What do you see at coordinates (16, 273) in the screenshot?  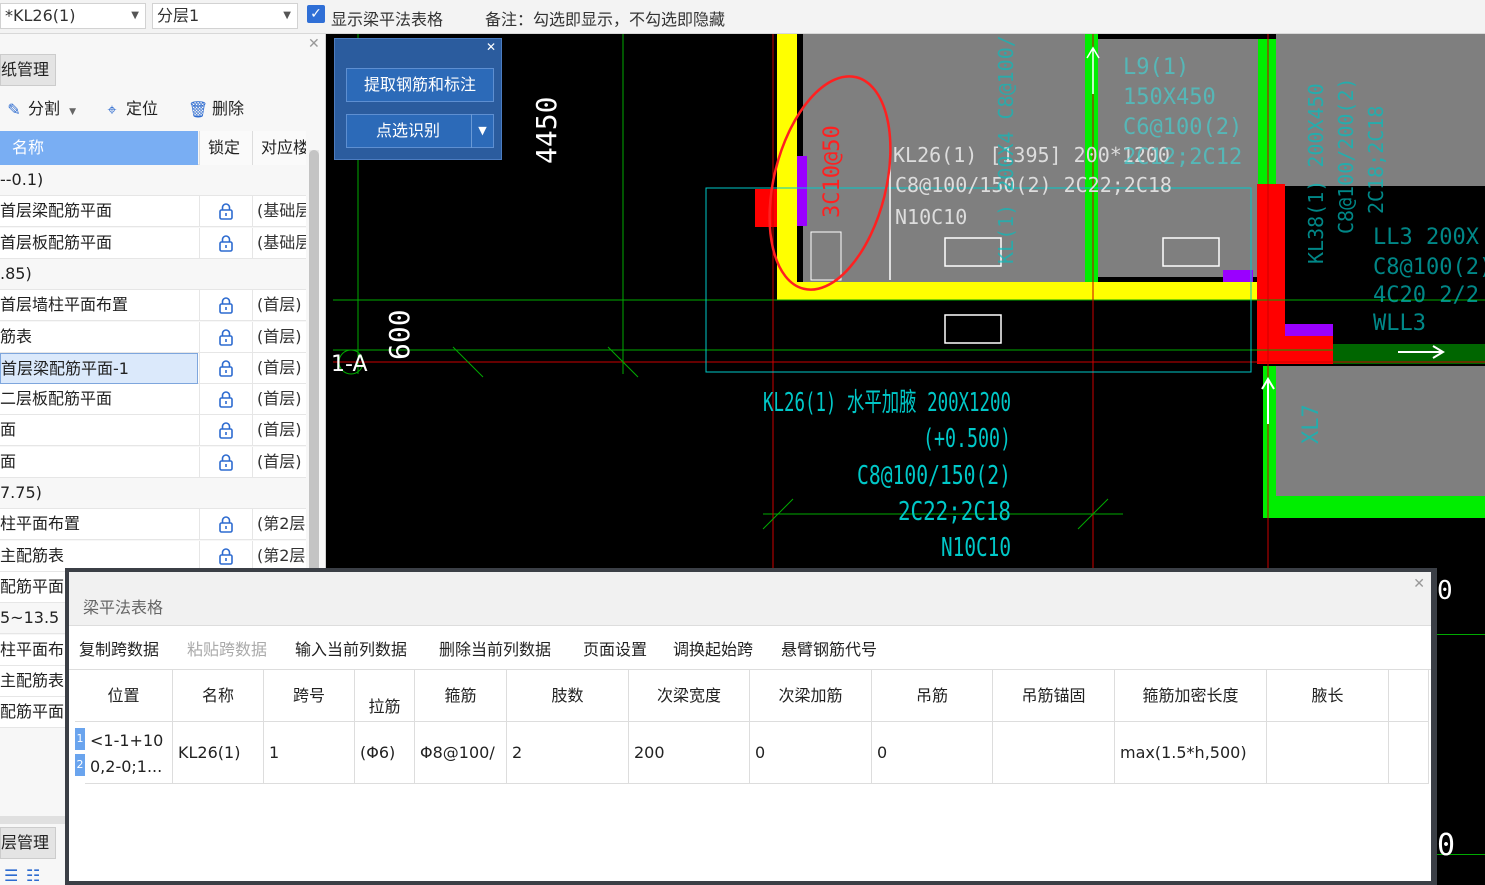 I see `list-item-name: .85)` at bounding box center [16, 273].